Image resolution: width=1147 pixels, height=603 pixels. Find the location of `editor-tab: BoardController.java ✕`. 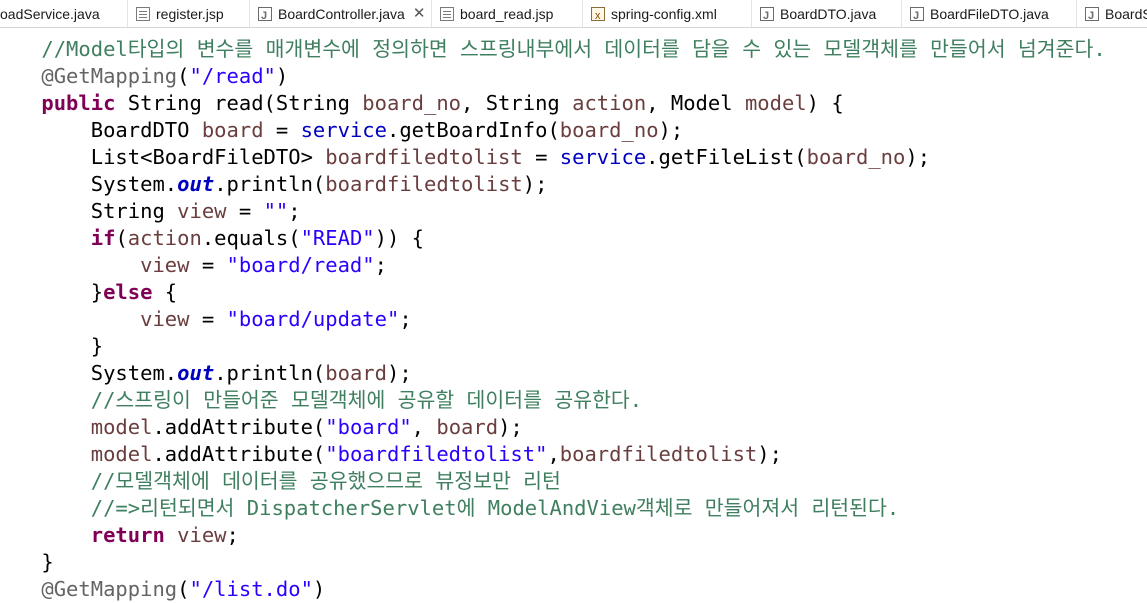

editor-tab: BoardController.java ✕ is located at coordinates (341, 13).